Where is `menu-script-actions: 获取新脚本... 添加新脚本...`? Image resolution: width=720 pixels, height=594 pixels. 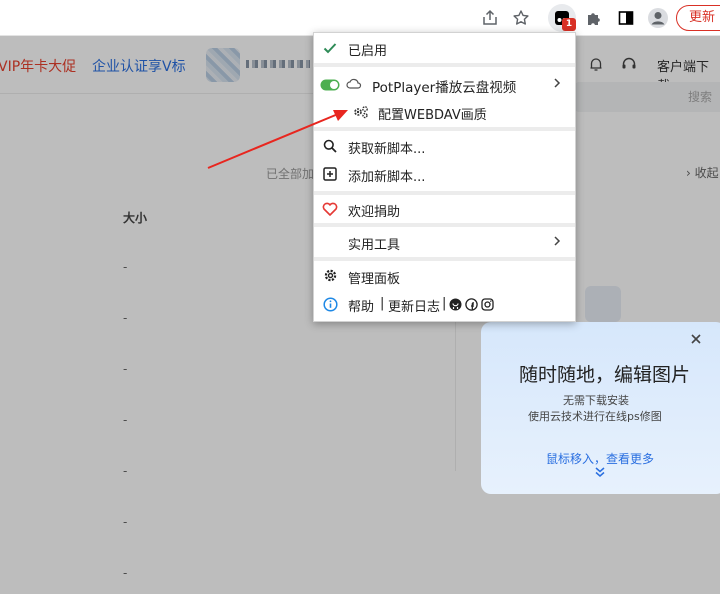
menu-script-actions: 获取新脚本... 添加新脚本... is located at coordinates (444, 161).